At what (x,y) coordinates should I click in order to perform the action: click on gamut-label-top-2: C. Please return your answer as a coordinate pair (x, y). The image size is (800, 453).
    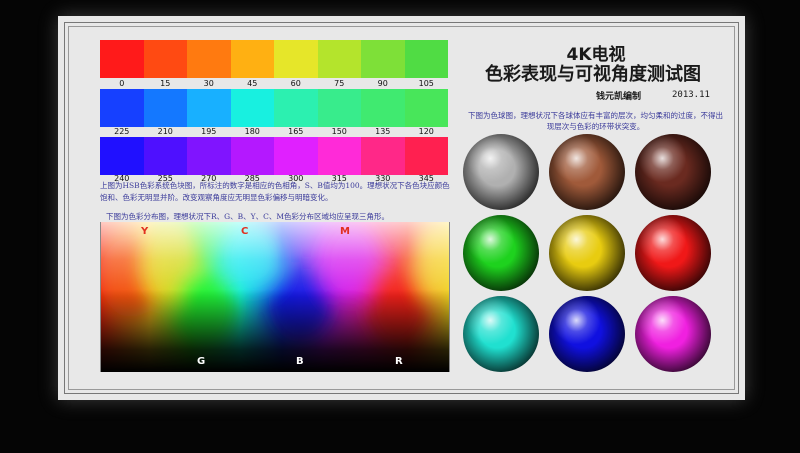
    Looking at the image, I should click on (245, 231).